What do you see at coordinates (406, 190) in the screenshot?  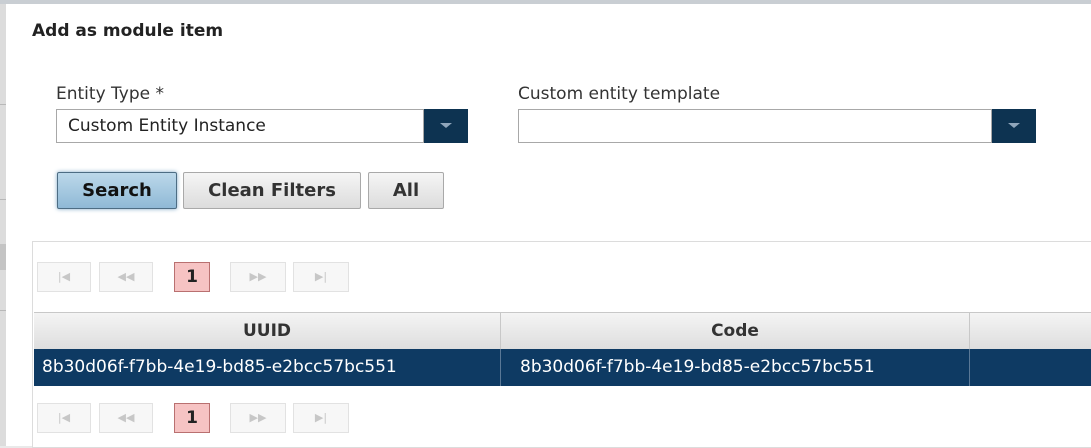 I see `all-button: All` at bounding box center [406, 190].